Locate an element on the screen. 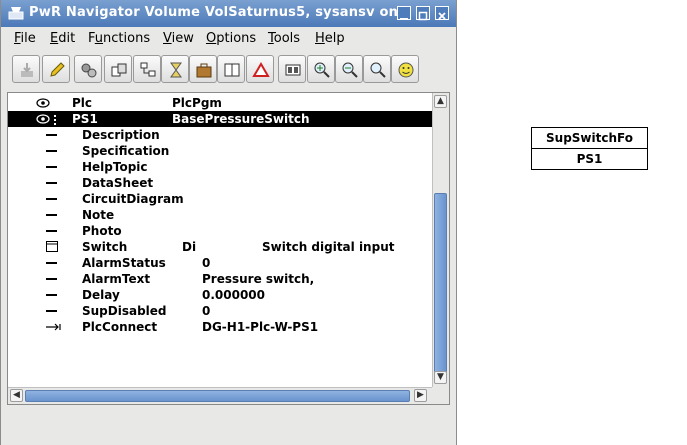  zoom-in-button is located at coordinates (321, 69).